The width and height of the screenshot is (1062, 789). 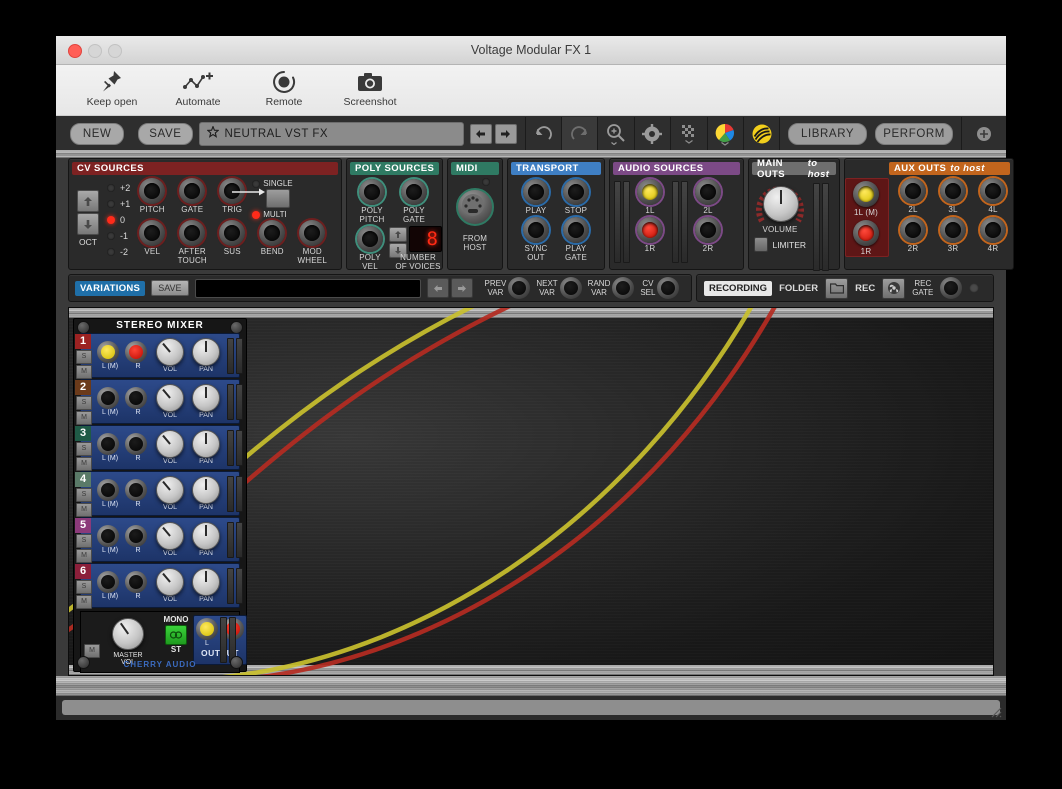 What do you see at coordinates (866, 238) in the screenshot?
I see `jack-aux-1r: 1R` at bounding box center [866, 238].